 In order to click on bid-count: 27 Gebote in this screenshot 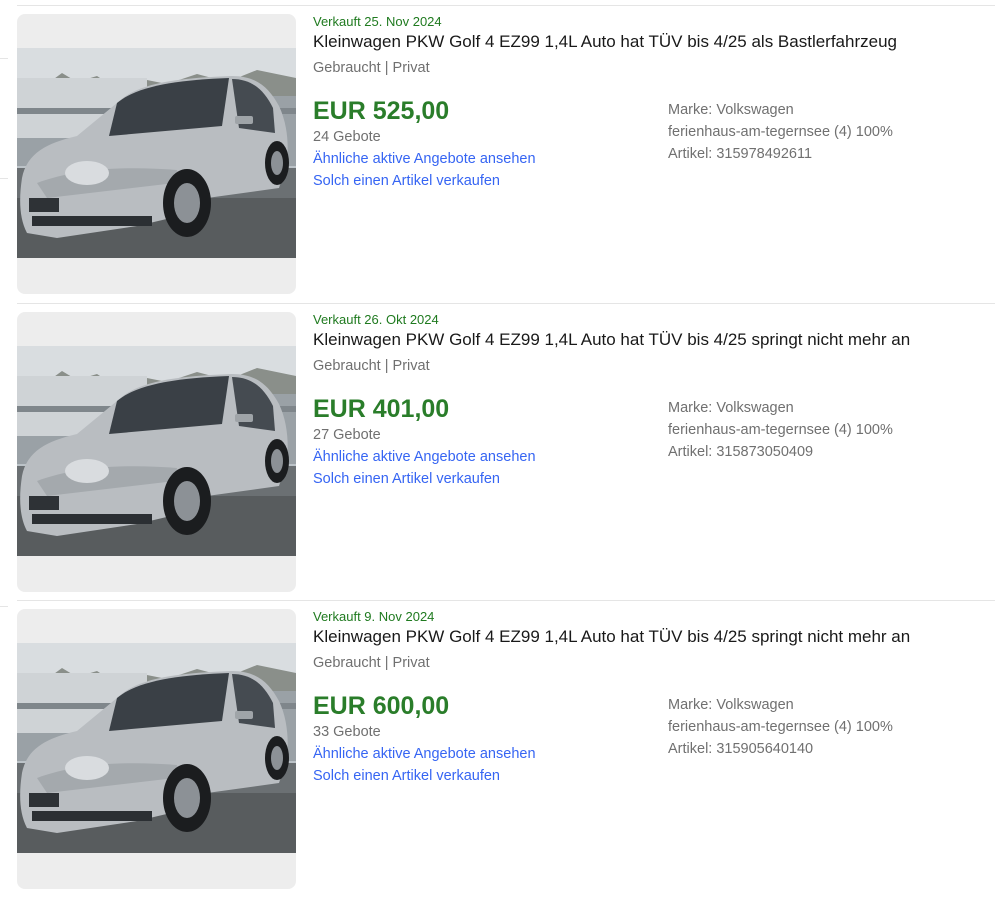, I will do `click(347, 435)`.